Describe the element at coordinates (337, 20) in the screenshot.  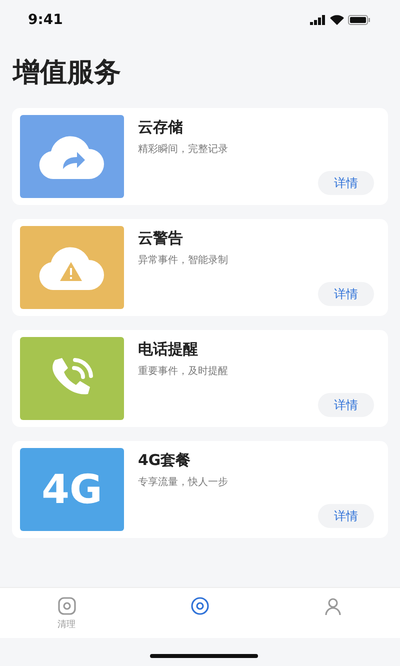
I see `wifi-icon` at that location.